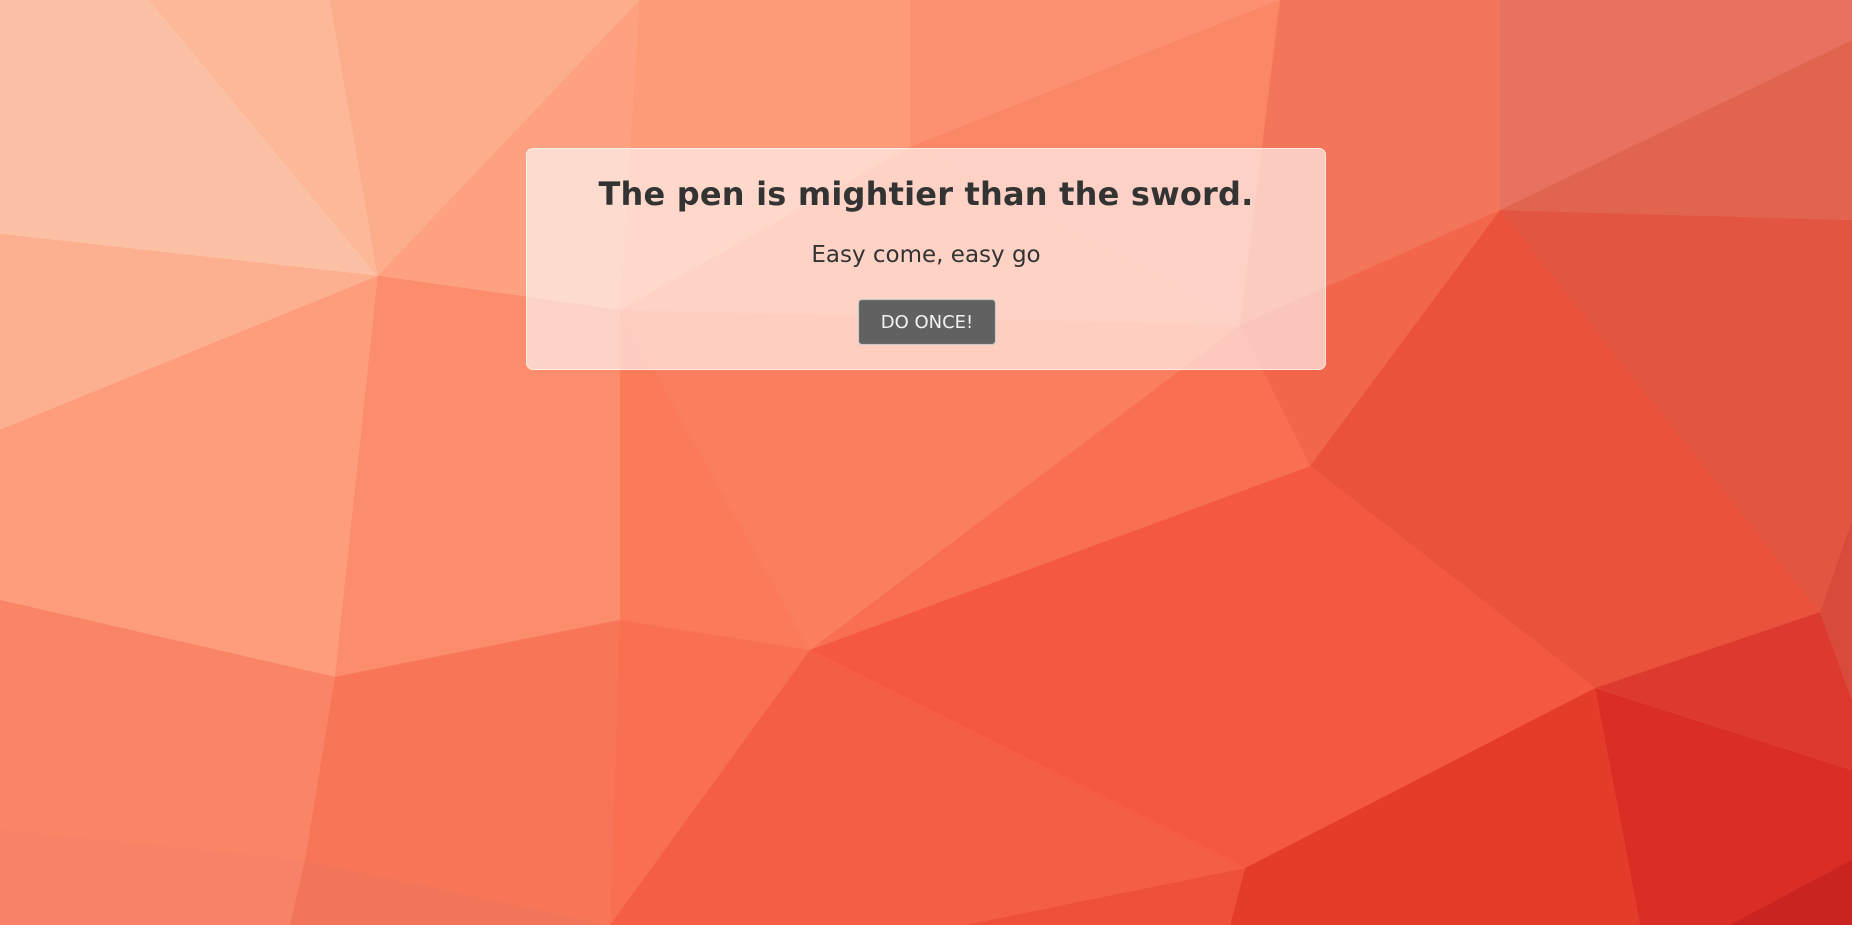 The height and width of the screenshot is (925, 1852). What do you see at coordinates (927, 322) in the screenshot?
I see `do-once-button: DO ONCE!` at bounding box center [927, 322].